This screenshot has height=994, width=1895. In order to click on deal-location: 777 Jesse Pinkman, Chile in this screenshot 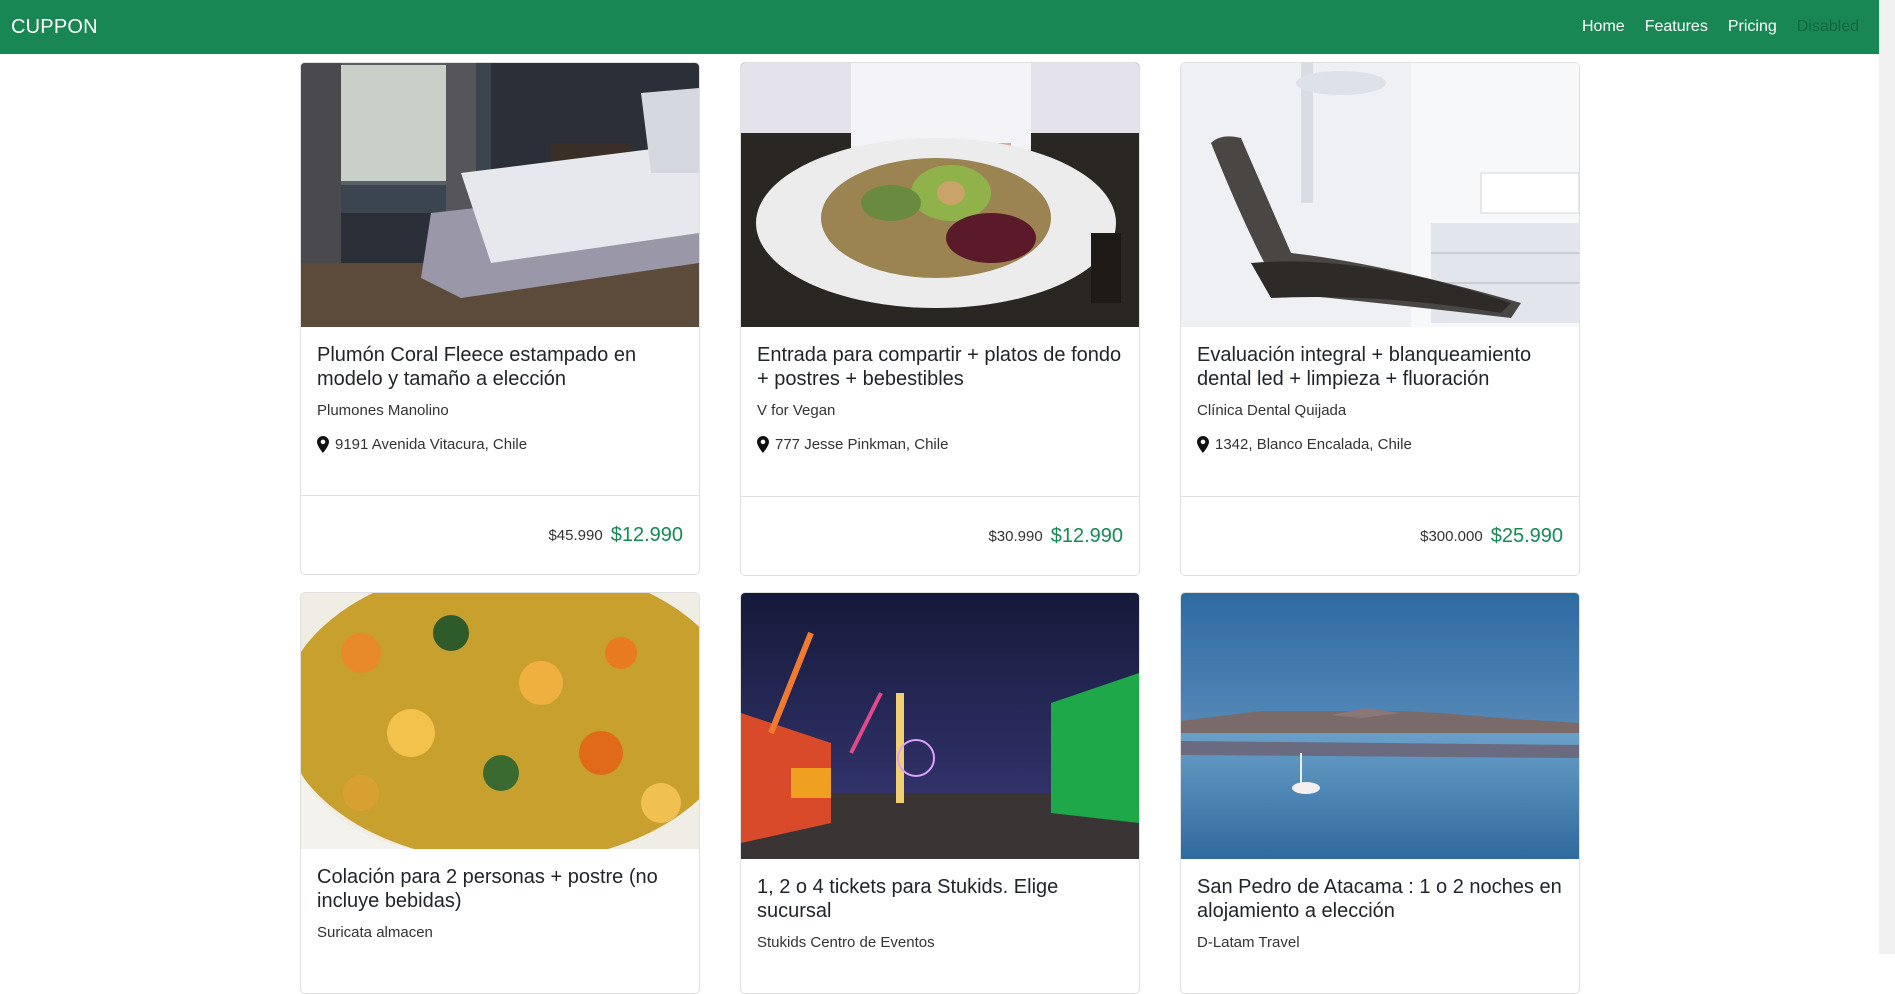, I will do `click(940, 444)`.